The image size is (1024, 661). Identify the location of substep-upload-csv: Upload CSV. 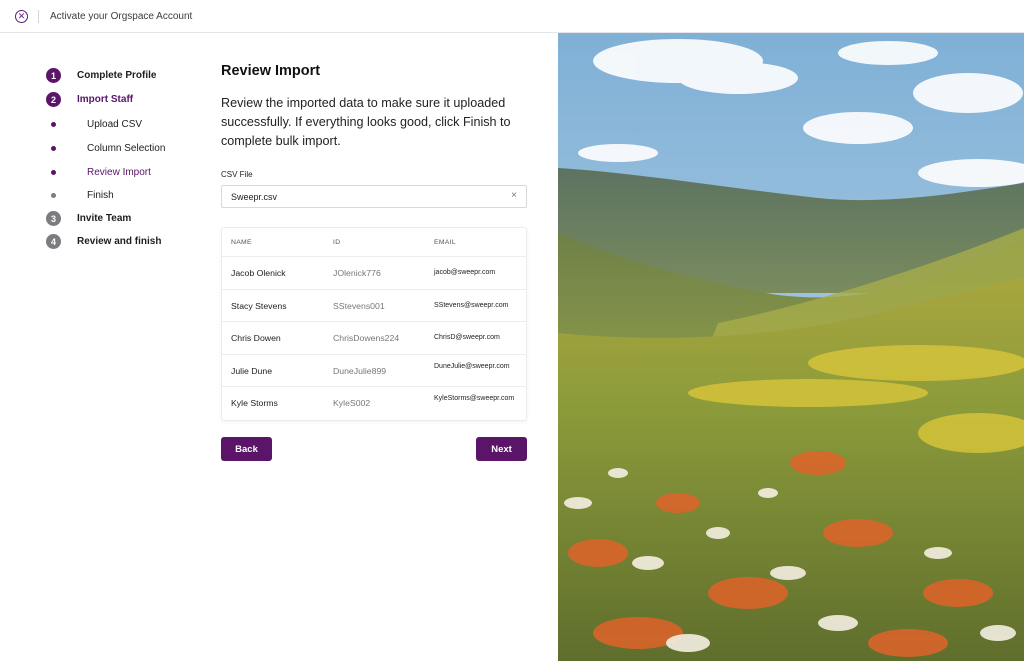
(96, 124).